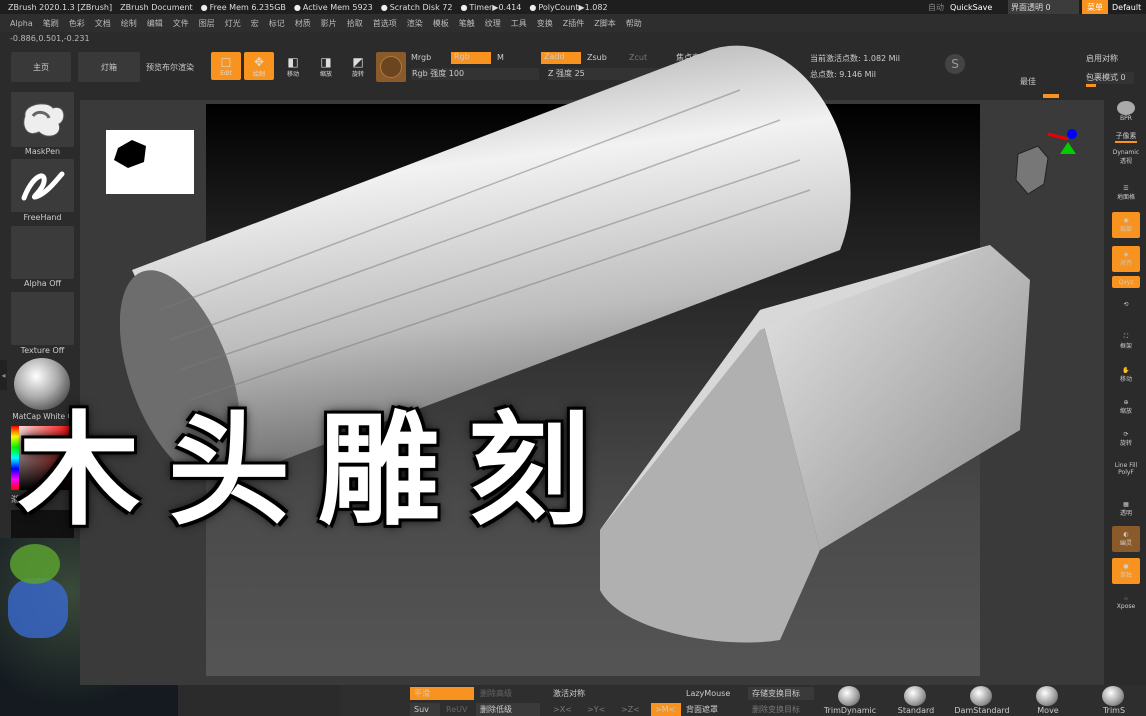  I want to click on home-button: 主页, so click(41, 67).